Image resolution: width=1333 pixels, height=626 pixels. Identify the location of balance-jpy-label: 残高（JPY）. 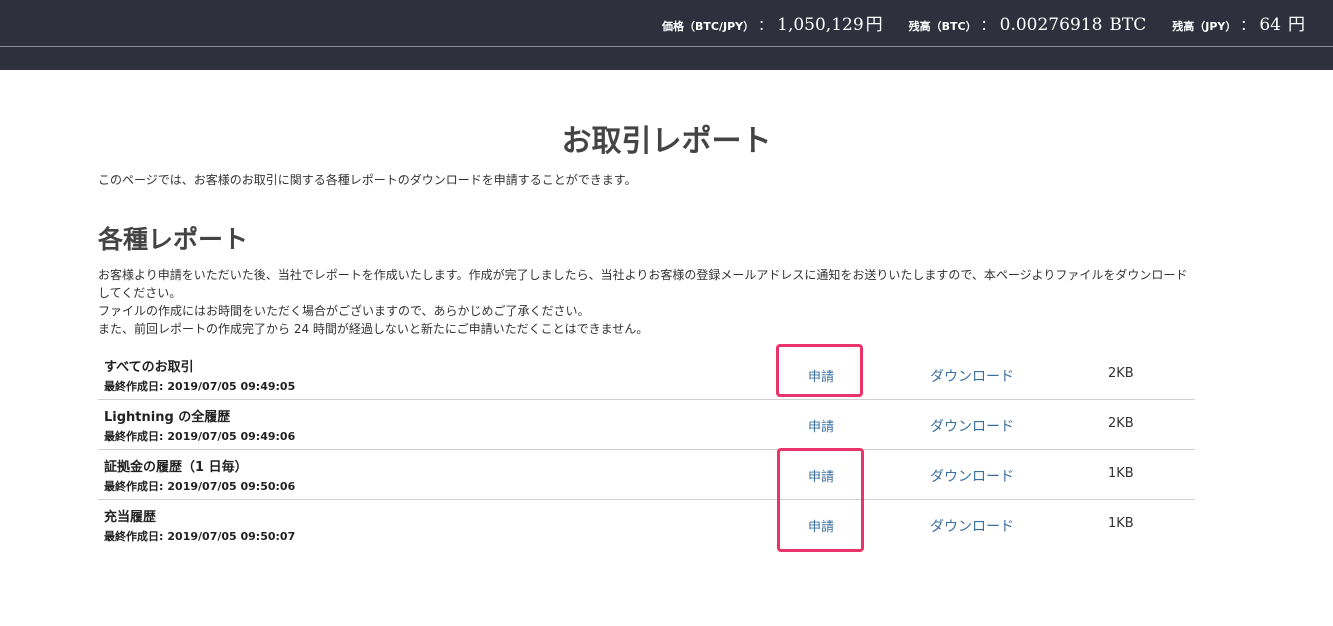
(1204, 26).